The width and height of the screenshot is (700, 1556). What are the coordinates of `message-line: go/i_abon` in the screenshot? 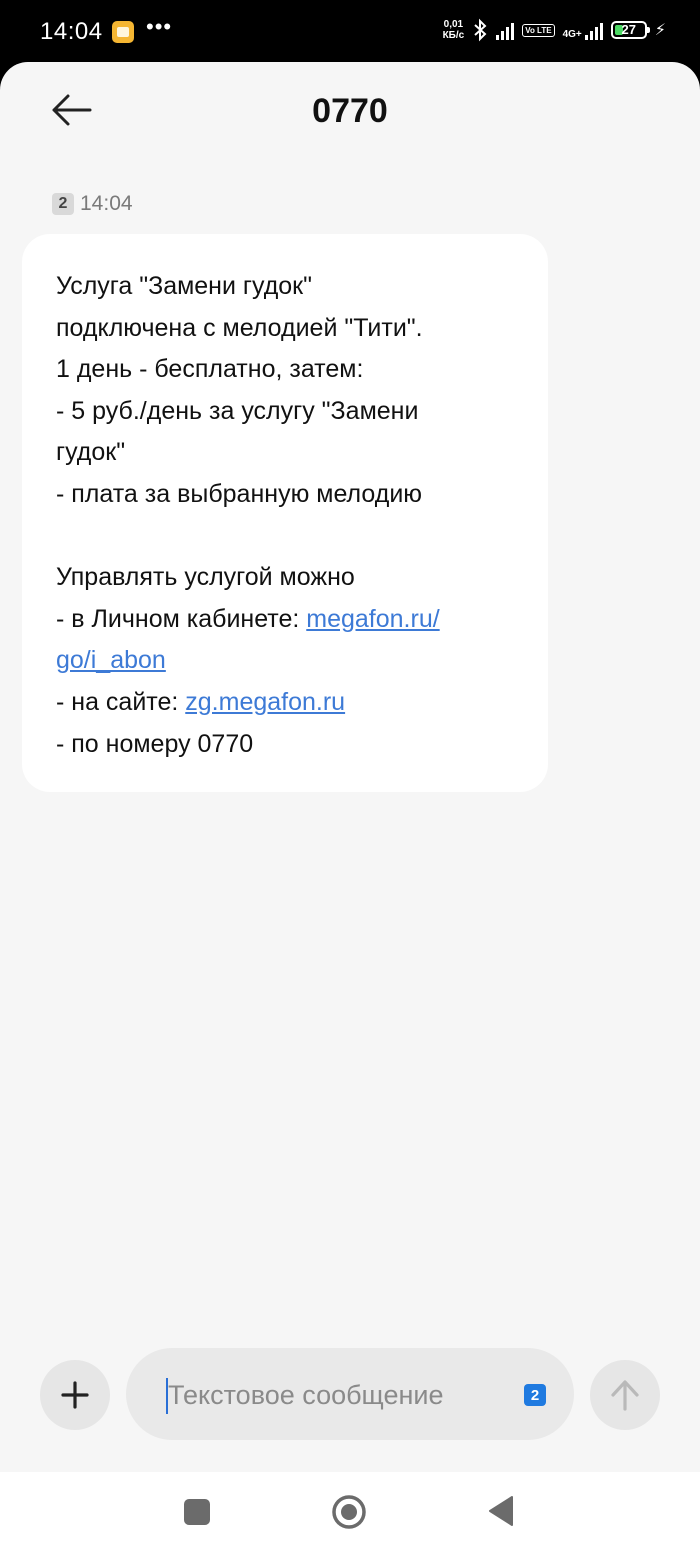 It's located at (285, 661).